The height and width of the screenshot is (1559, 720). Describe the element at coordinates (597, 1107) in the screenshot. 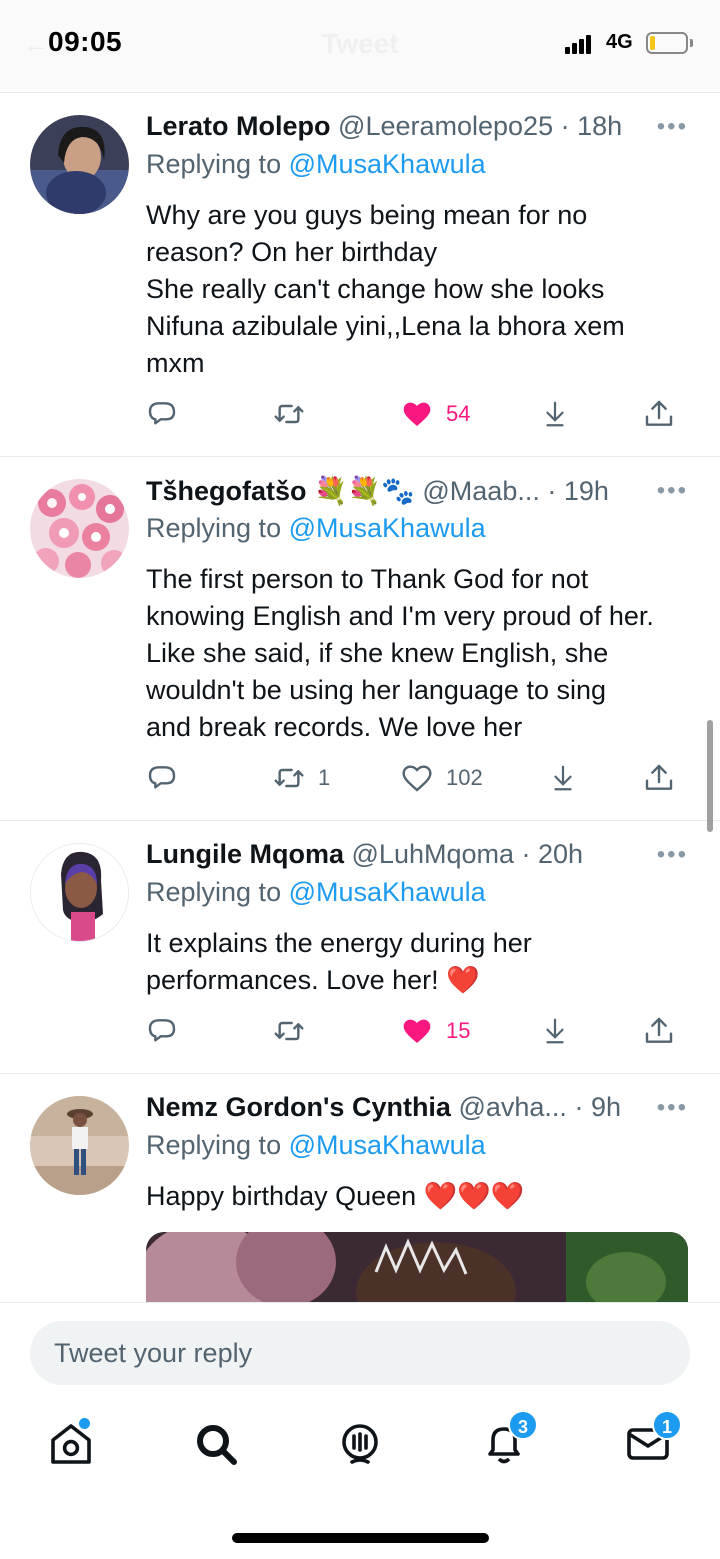

I see `tweet-time: · 9h` at that location.